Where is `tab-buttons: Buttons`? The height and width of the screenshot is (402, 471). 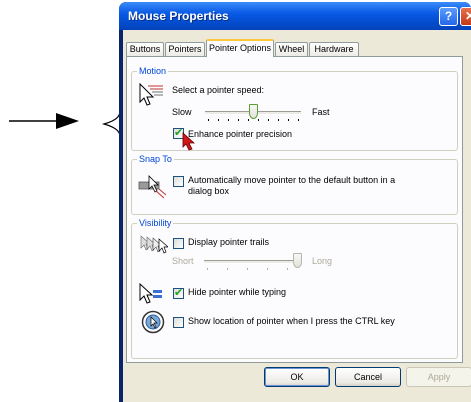 tab-buttons: Buttons is located at coordinates (145, 49).